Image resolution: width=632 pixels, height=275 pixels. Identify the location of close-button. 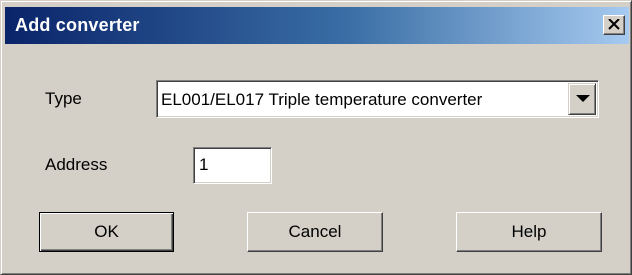
(614, 25).